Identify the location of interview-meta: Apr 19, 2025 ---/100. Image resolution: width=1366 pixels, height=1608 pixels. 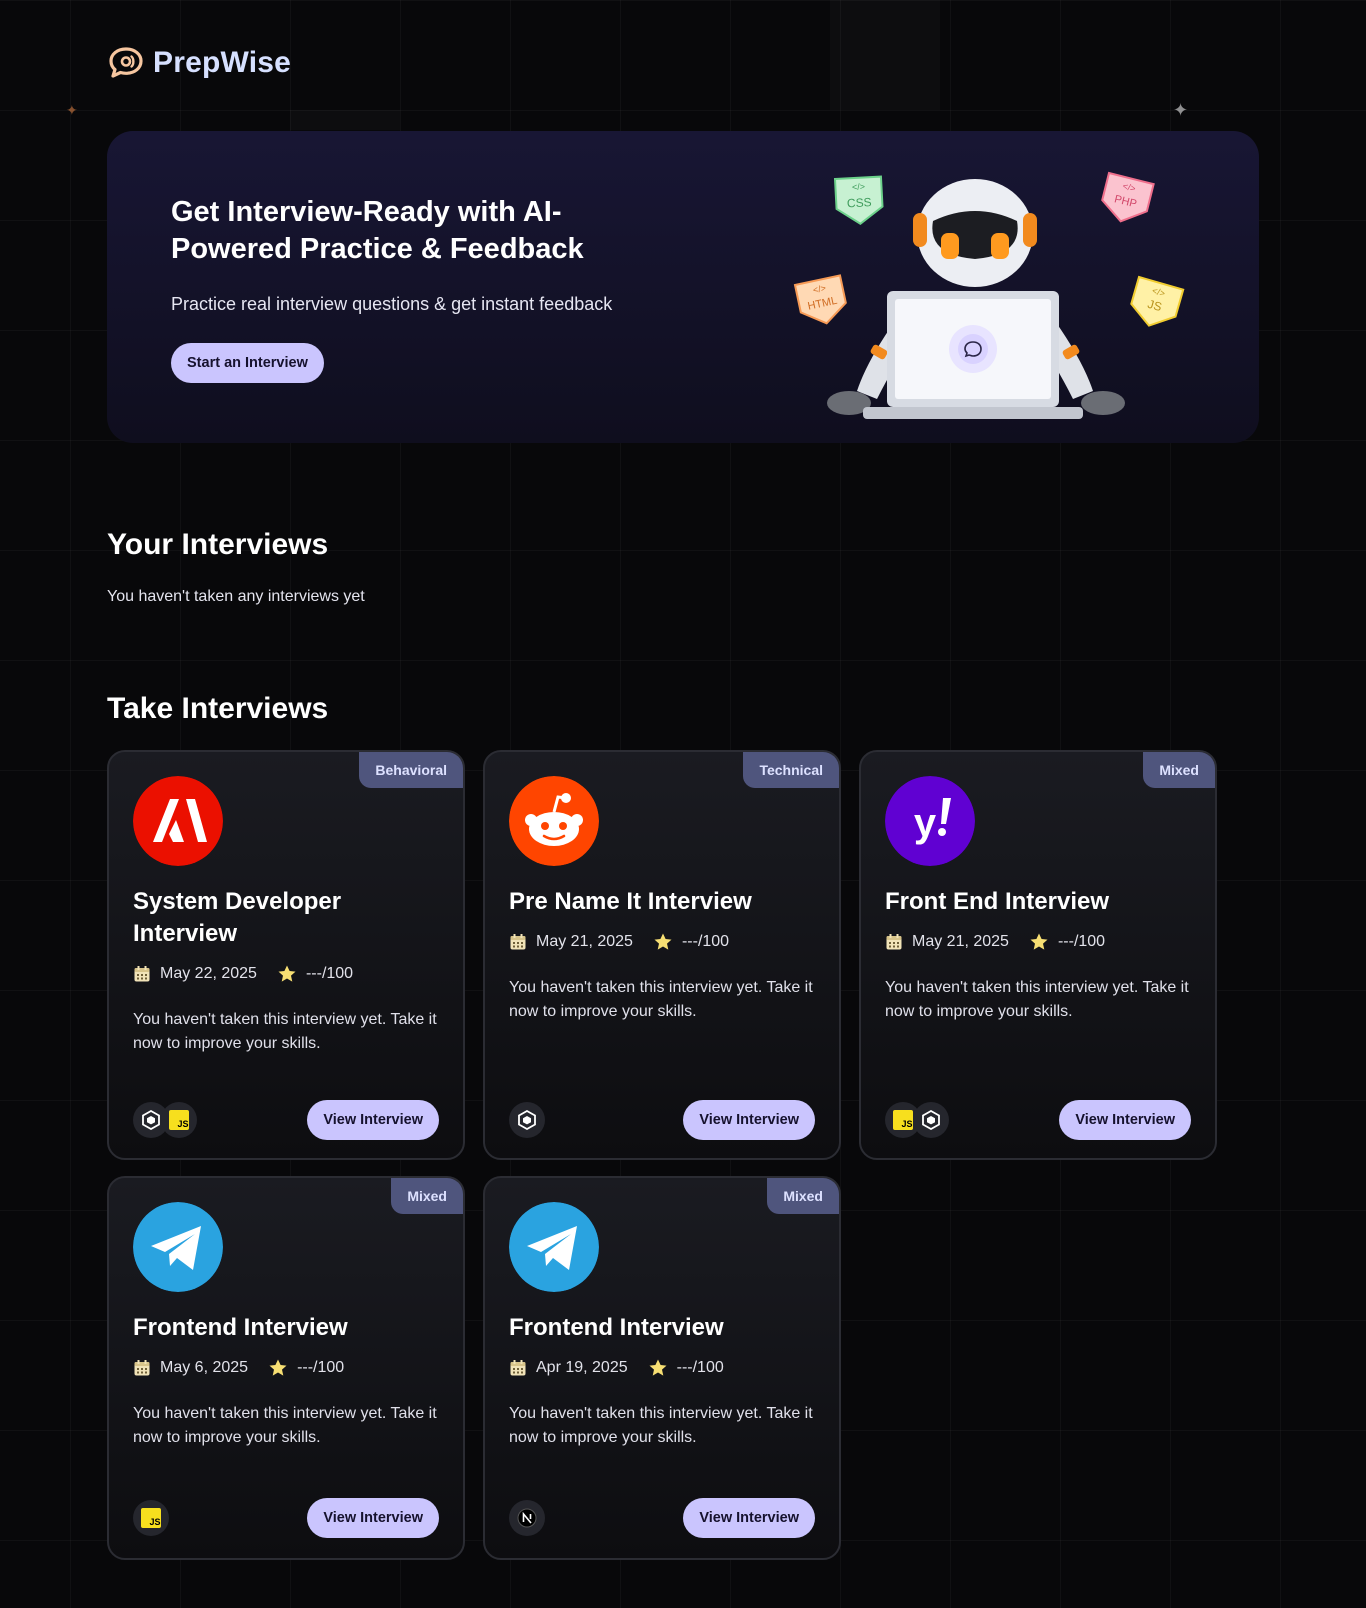
(616, 1368).